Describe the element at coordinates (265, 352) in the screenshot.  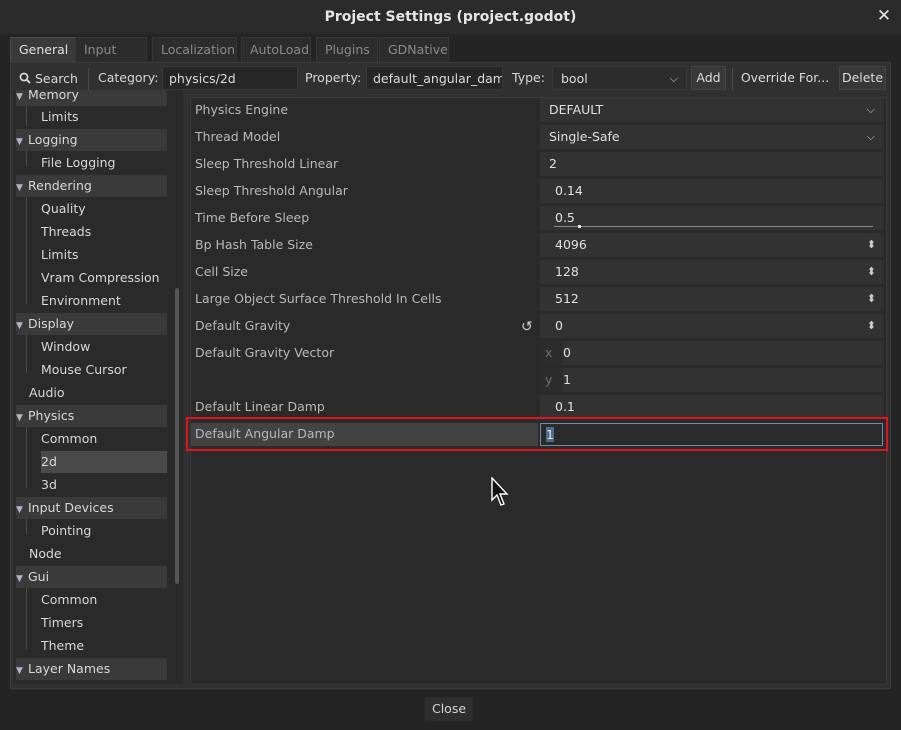
I see `property-label: Default Gravity Vector` at that location.